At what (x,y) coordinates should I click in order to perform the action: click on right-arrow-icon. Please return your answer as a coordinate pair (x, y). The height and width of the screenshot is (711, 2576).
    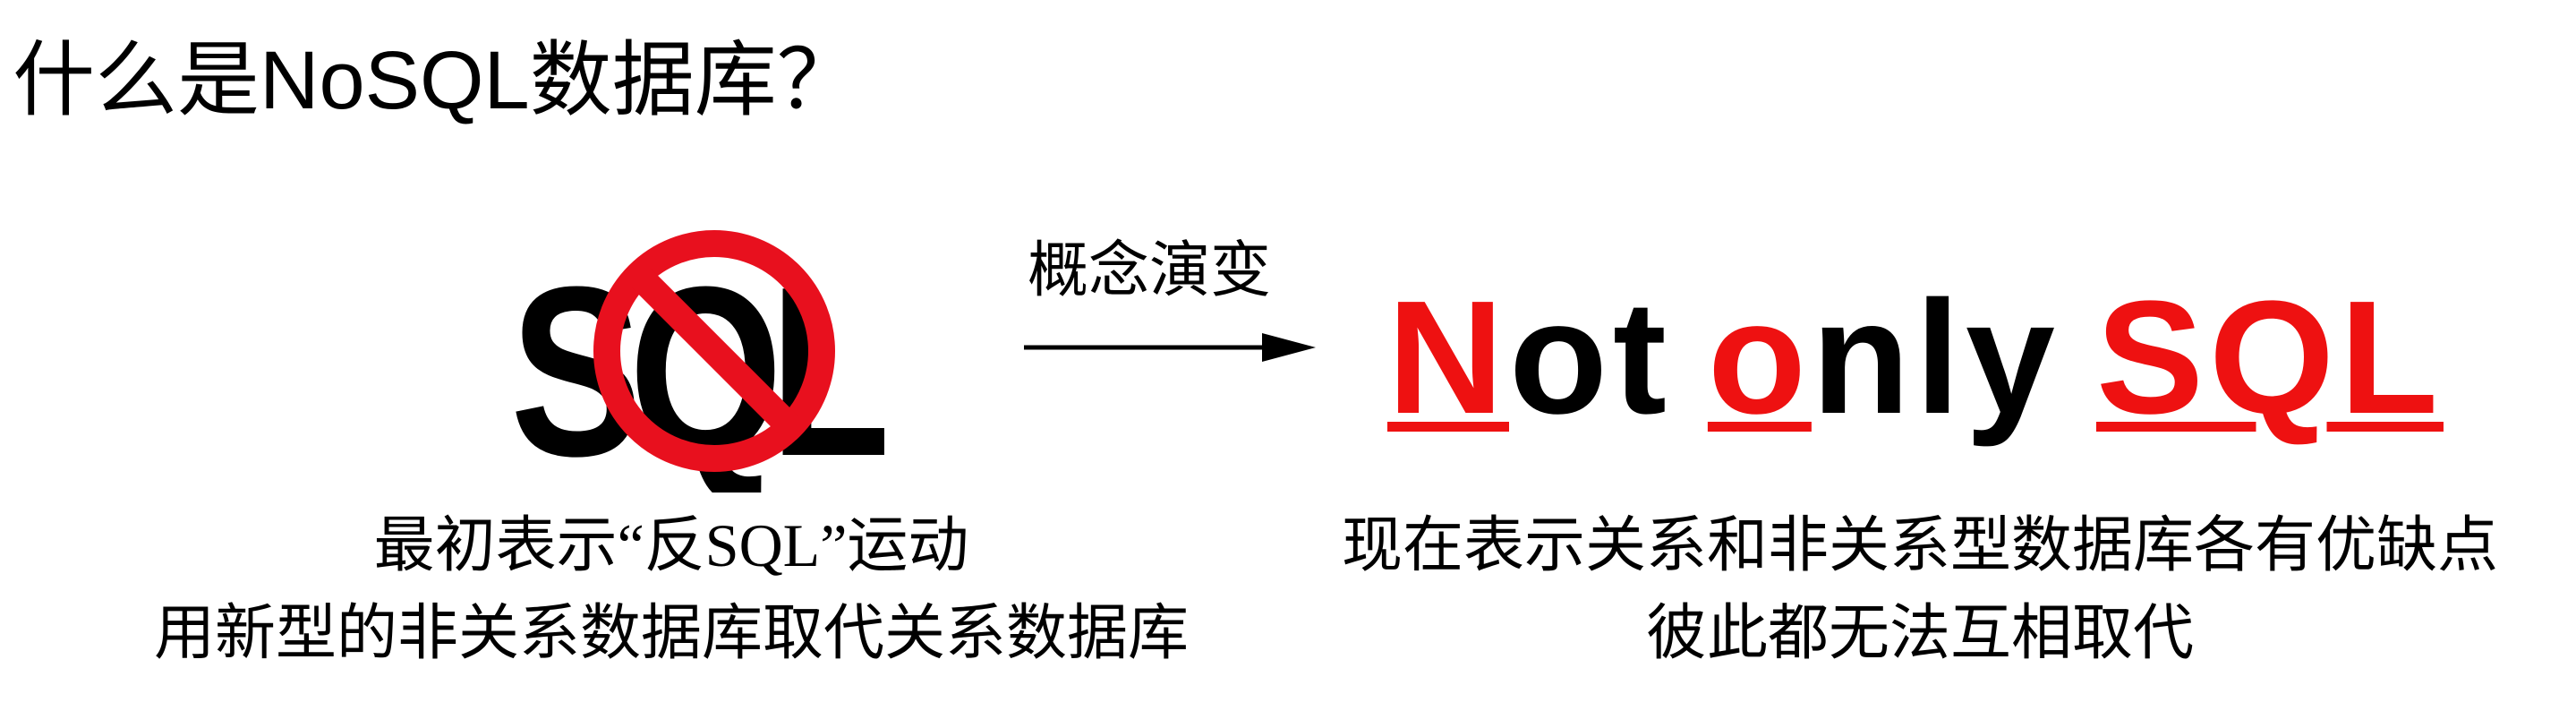
    Looking at the image, I should click on (1170, 347).